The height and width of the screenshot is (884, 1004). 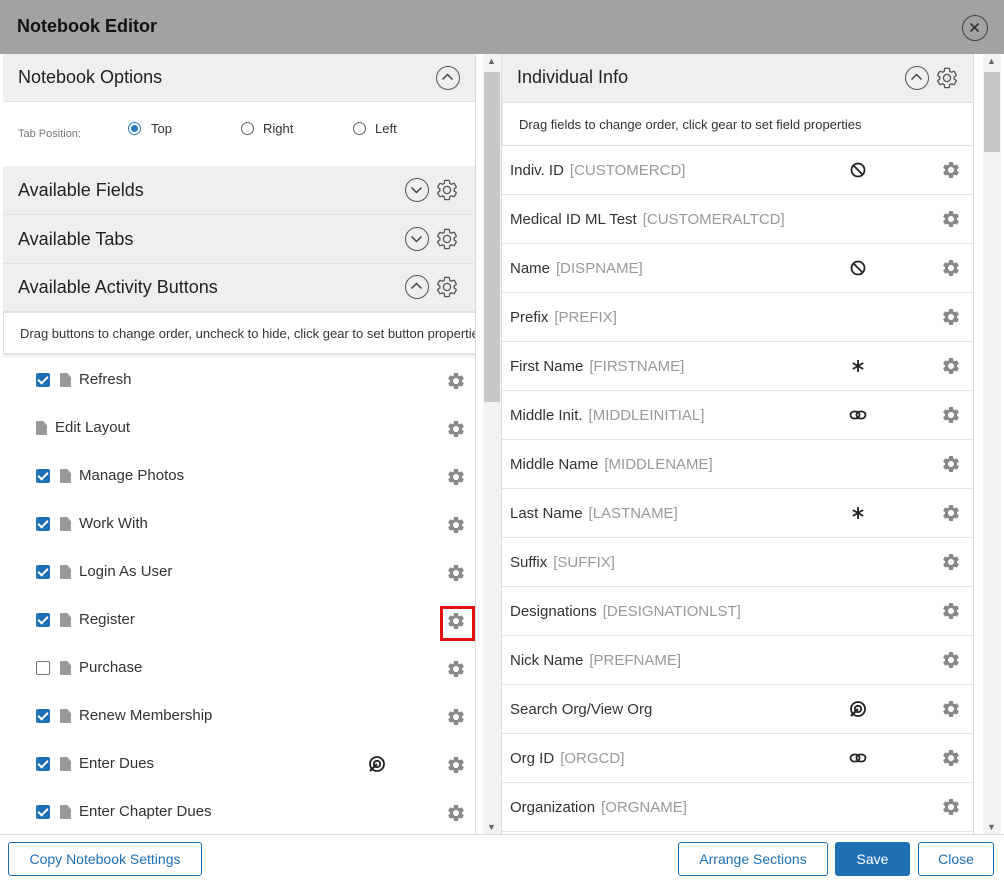 I want to click on close-button: Close, so click(x=956, y=859).